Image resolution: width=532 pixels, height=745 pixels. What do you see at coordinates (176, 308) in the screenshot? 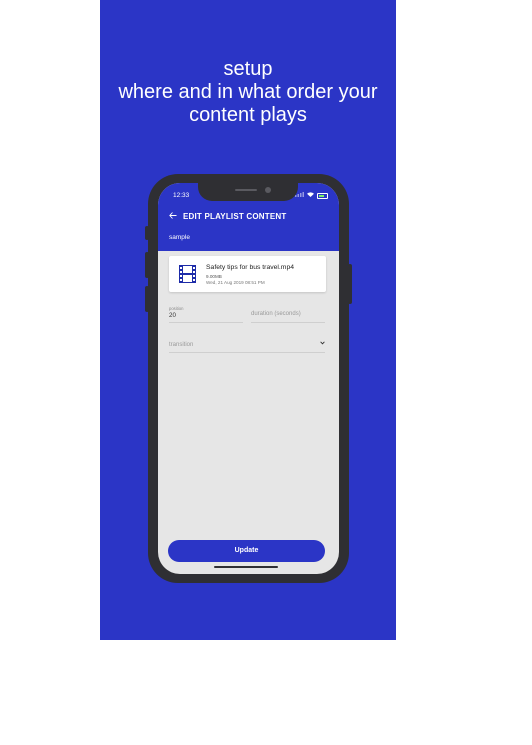
I see `position-label: position` at bounding box center [176, 308].